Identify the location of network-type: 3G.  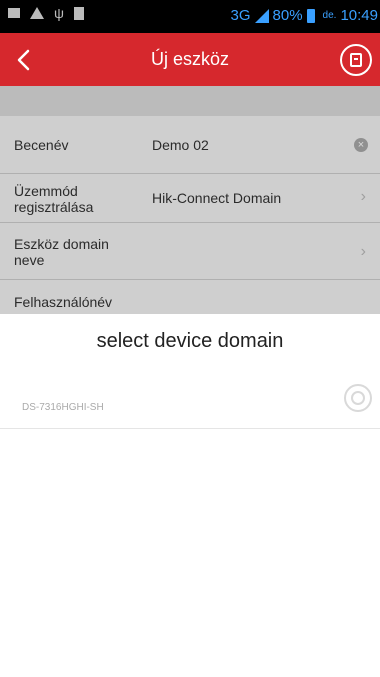
(240, 15).